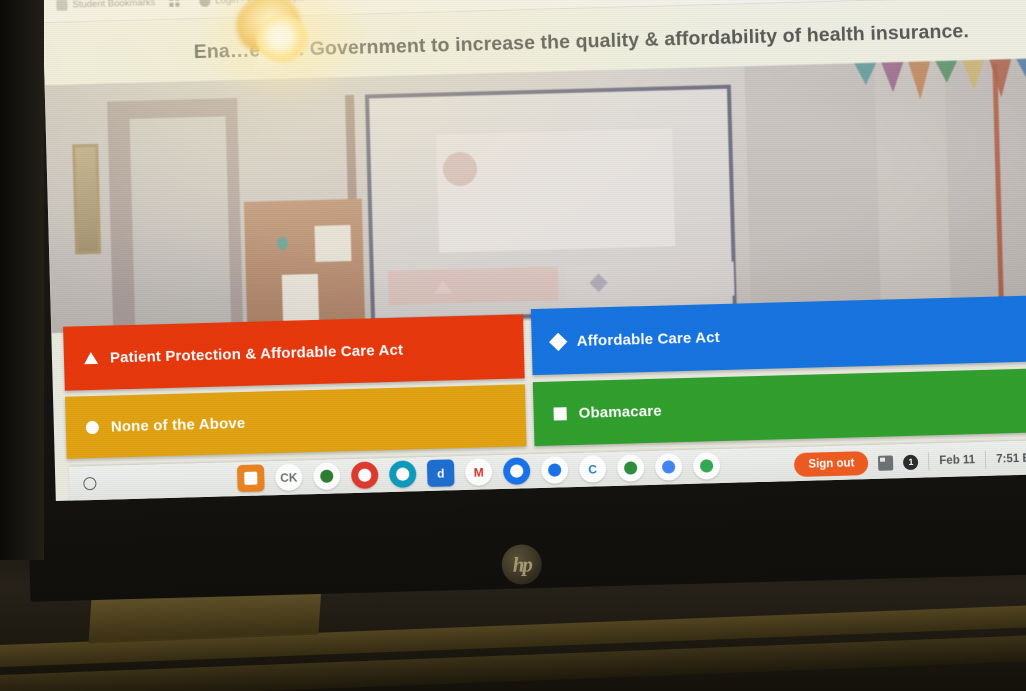 This screenshot has height=691, width=1026. What do you see at coordinates (886, 462) in the screenshot?
I see `calculator-icon` at bounding box center [886, 462].